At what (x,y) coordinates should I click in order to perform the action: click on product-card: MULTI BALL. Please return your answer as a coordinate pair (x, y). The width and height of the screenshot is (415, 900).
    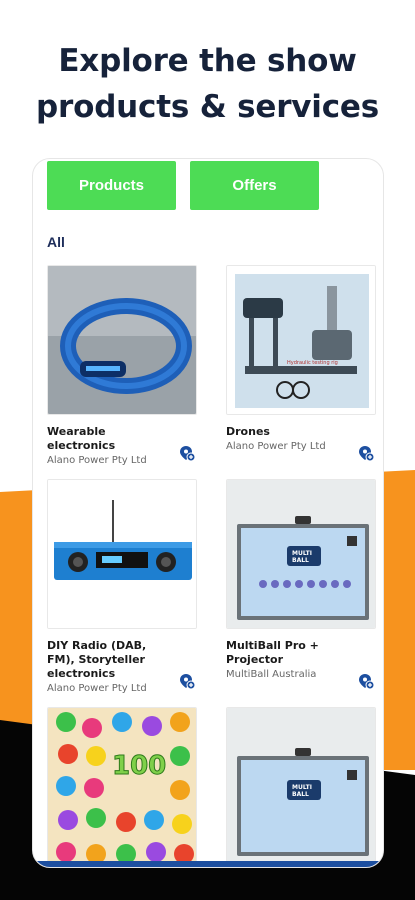
    Looking at the image, I should click on (301, 787).